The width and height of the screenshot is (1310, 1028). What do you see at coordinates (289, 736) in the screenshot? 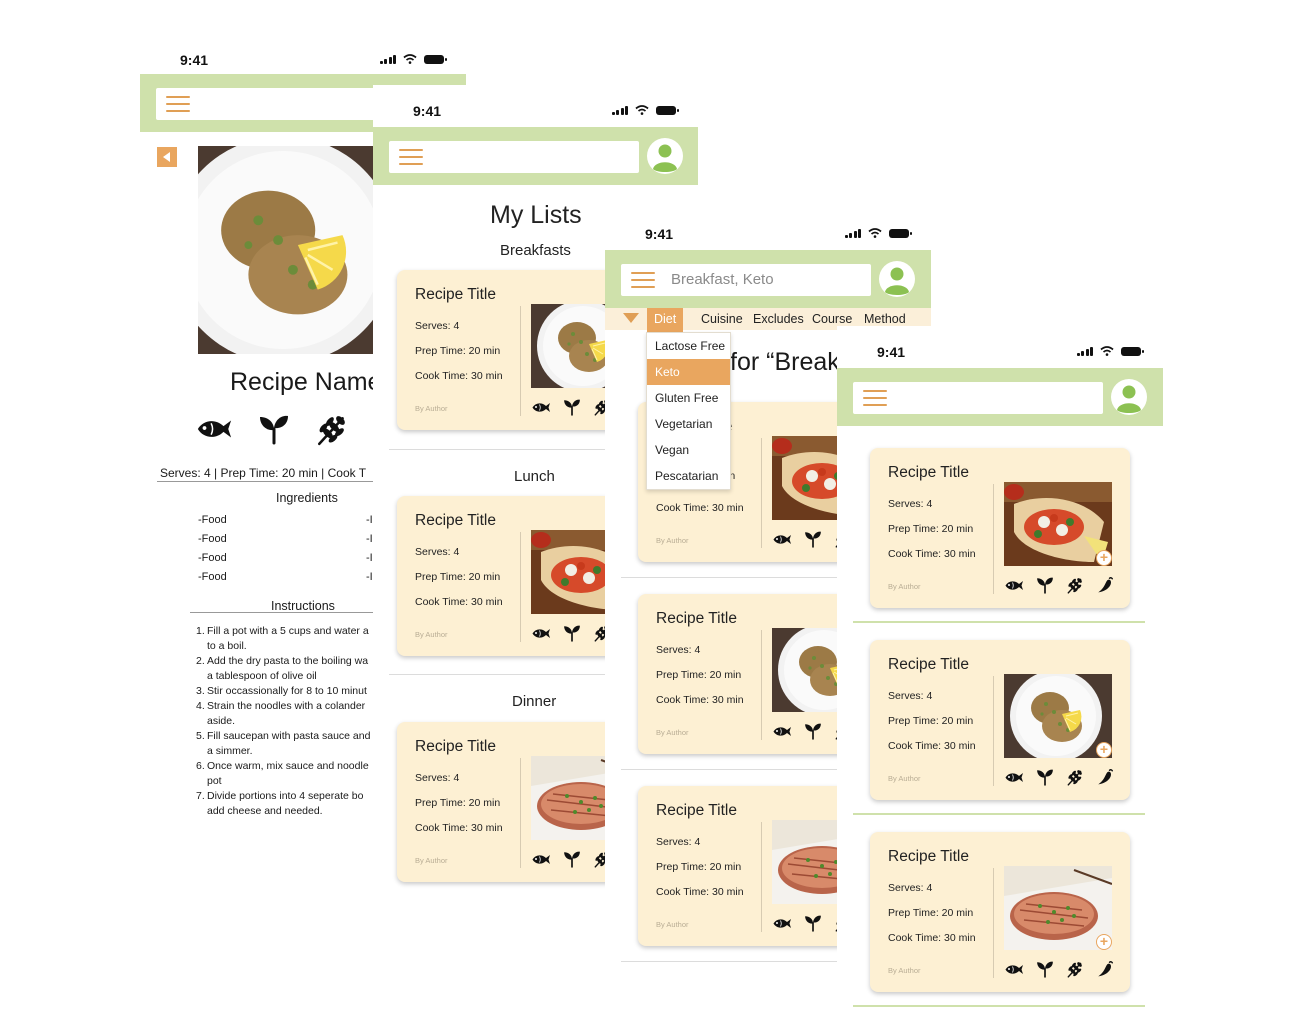
I see `step-text: Fill saucepan with pasta sauce and` at bounding box center [289, 736].